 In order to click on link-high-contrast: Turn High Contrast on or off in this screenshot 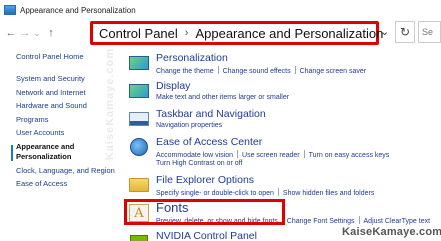, I will do `click(199, 163)`.